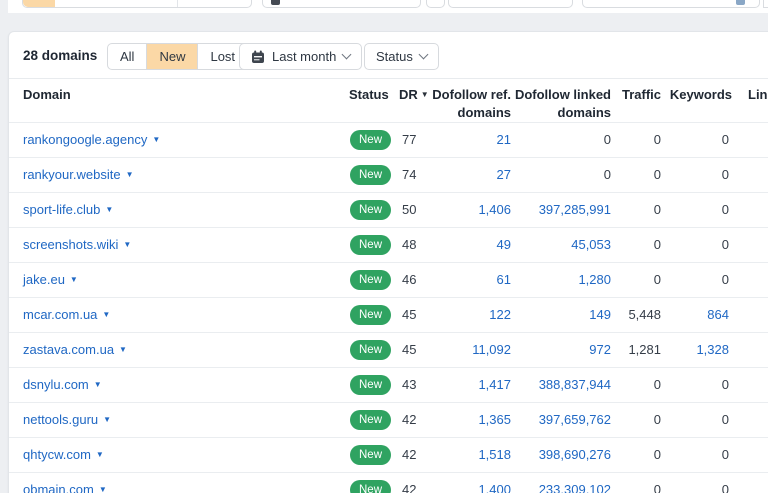 This screenshot has height=493, width=768. I want to click on dofollow-ref-domains-link: 21, so click(475, 140).